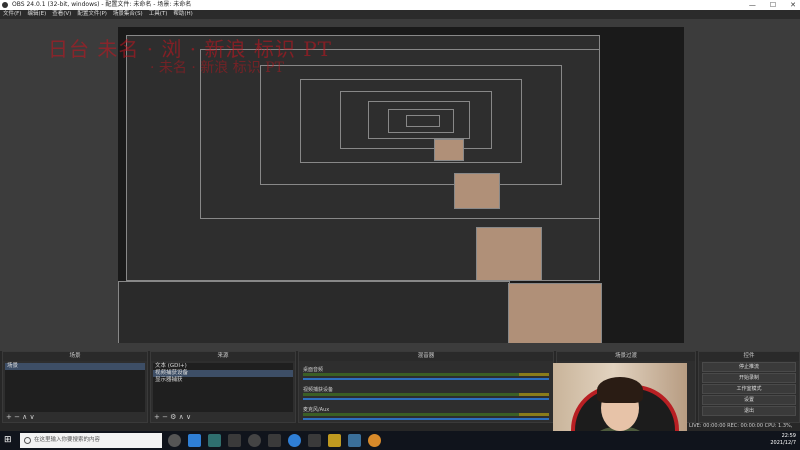 The width and height of the screenshot is (800, 450). I want to click on stop-streaming-button: 停止推流, so click(749, 367).